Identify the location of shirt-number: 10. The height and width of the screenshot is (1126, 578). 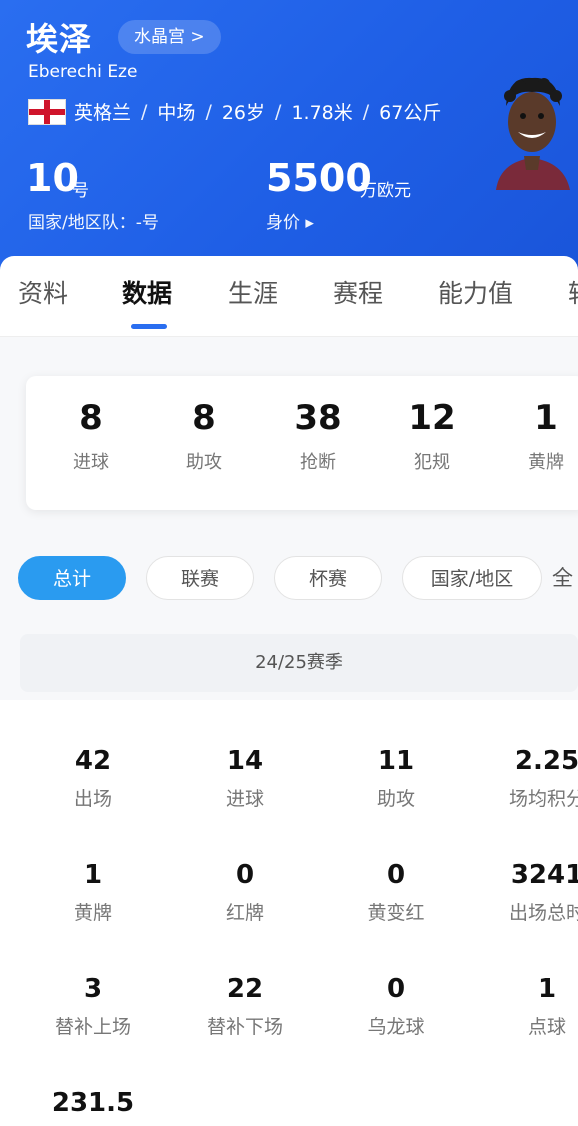
(52, 178).